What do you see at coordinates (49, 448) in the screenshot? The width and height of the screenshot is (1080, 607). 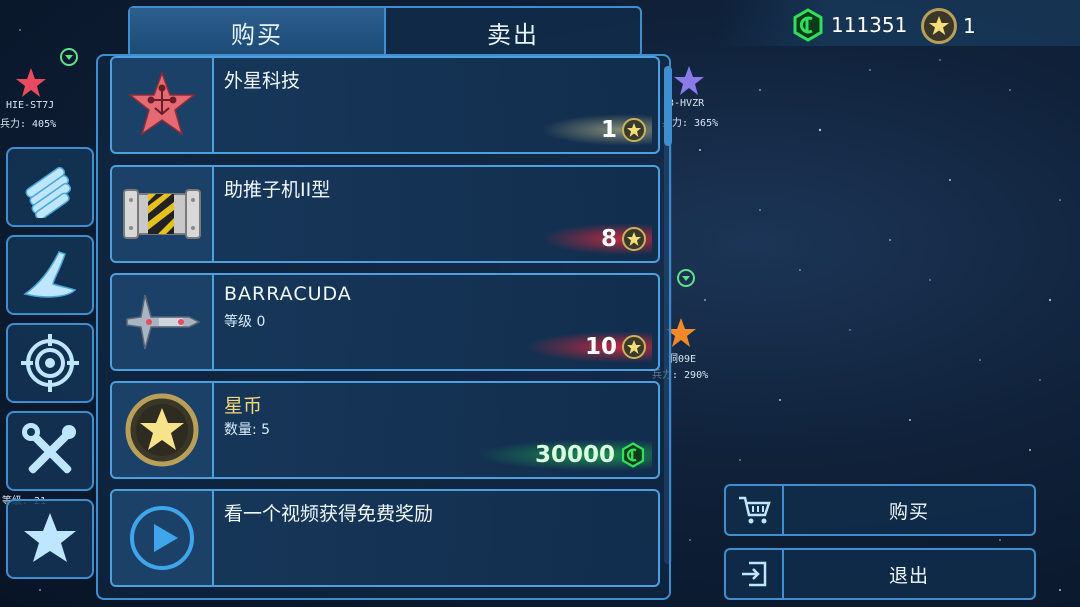 I see `tools-icon` at bounding box center [49, 448].